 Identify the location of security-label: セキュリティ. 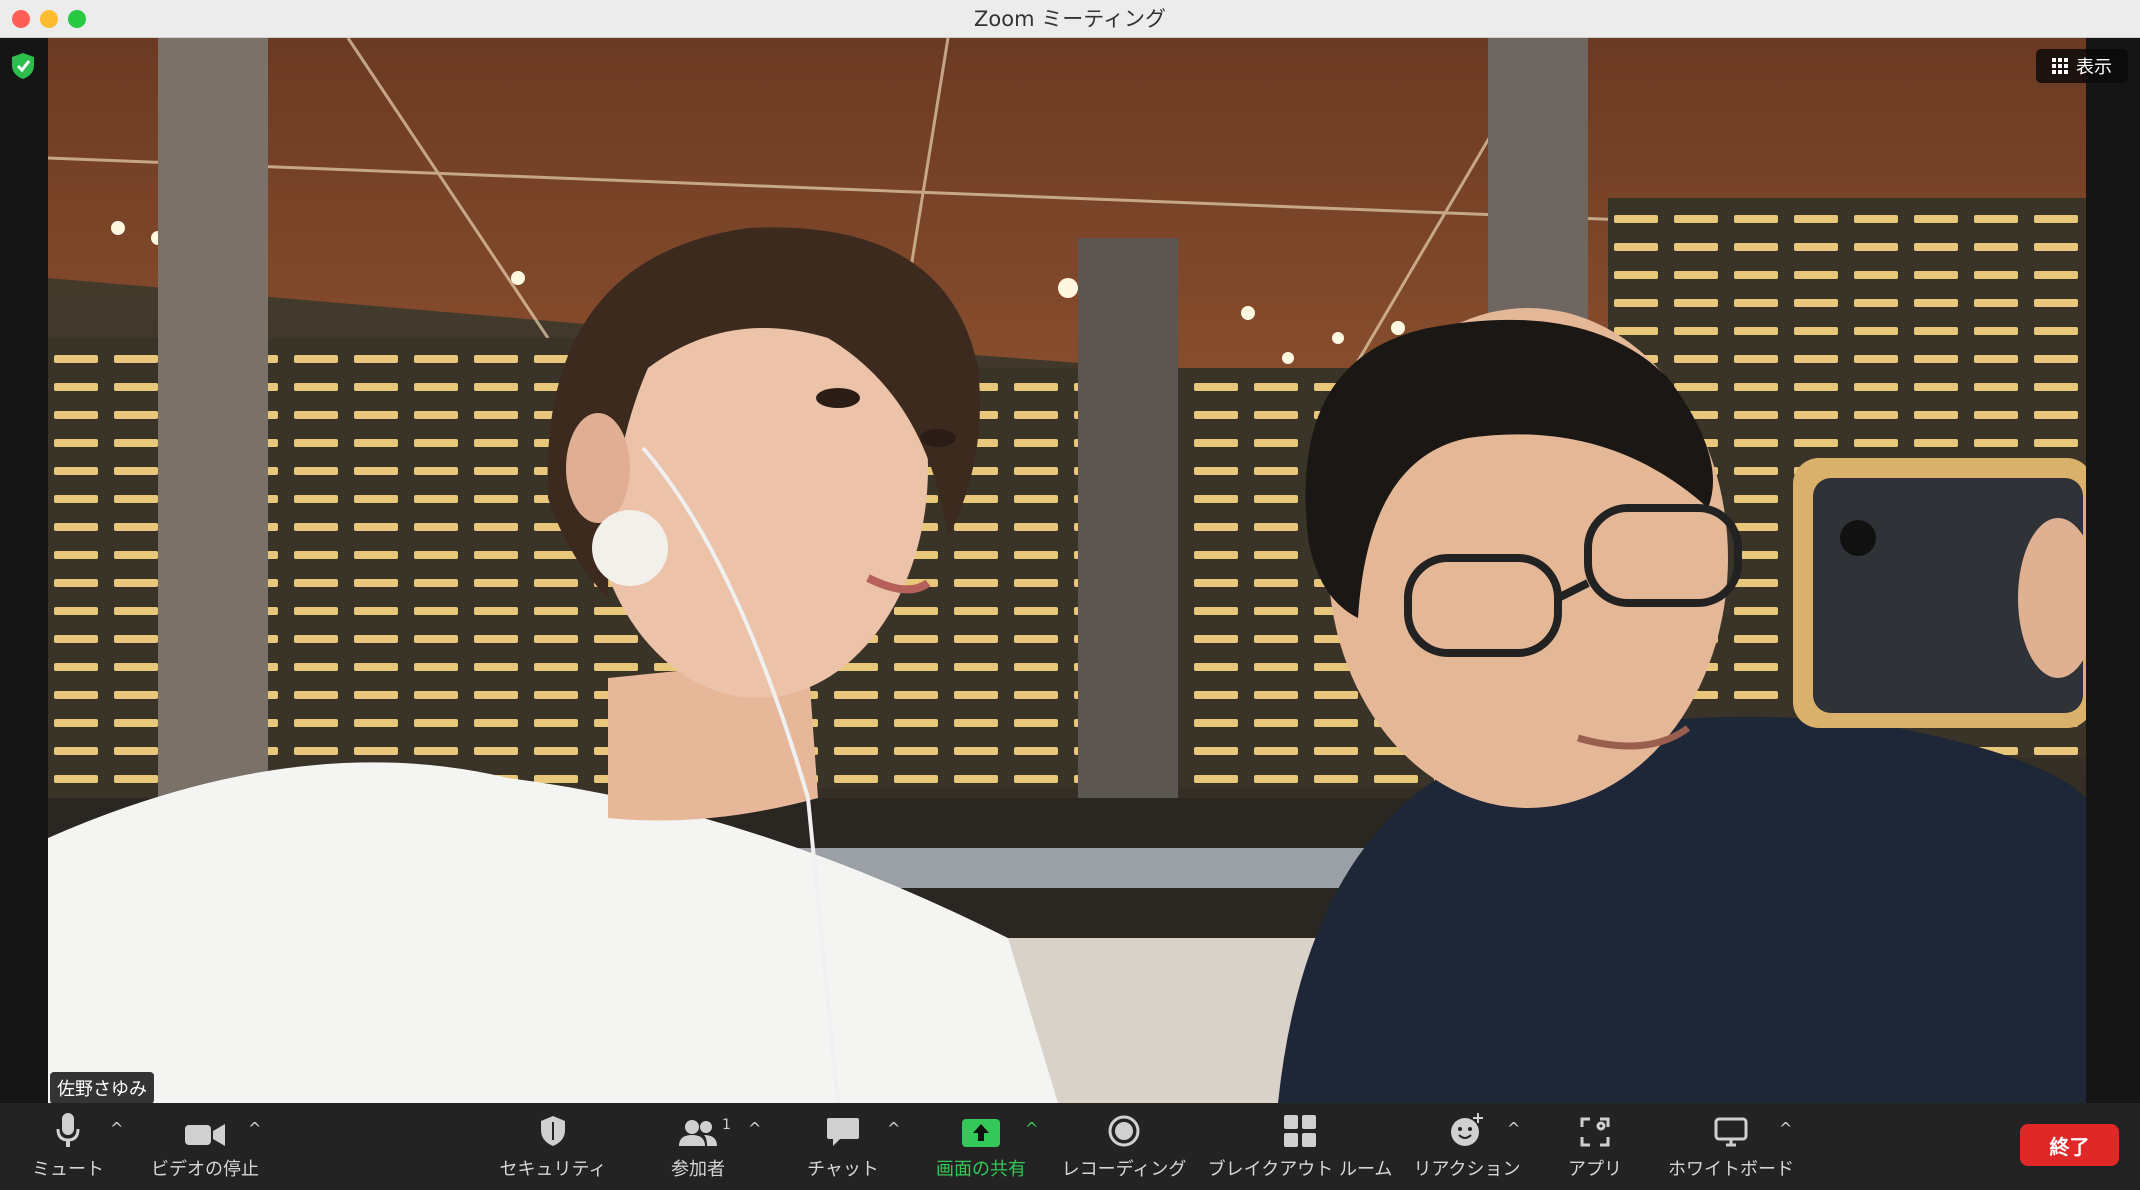
(553, 1169).